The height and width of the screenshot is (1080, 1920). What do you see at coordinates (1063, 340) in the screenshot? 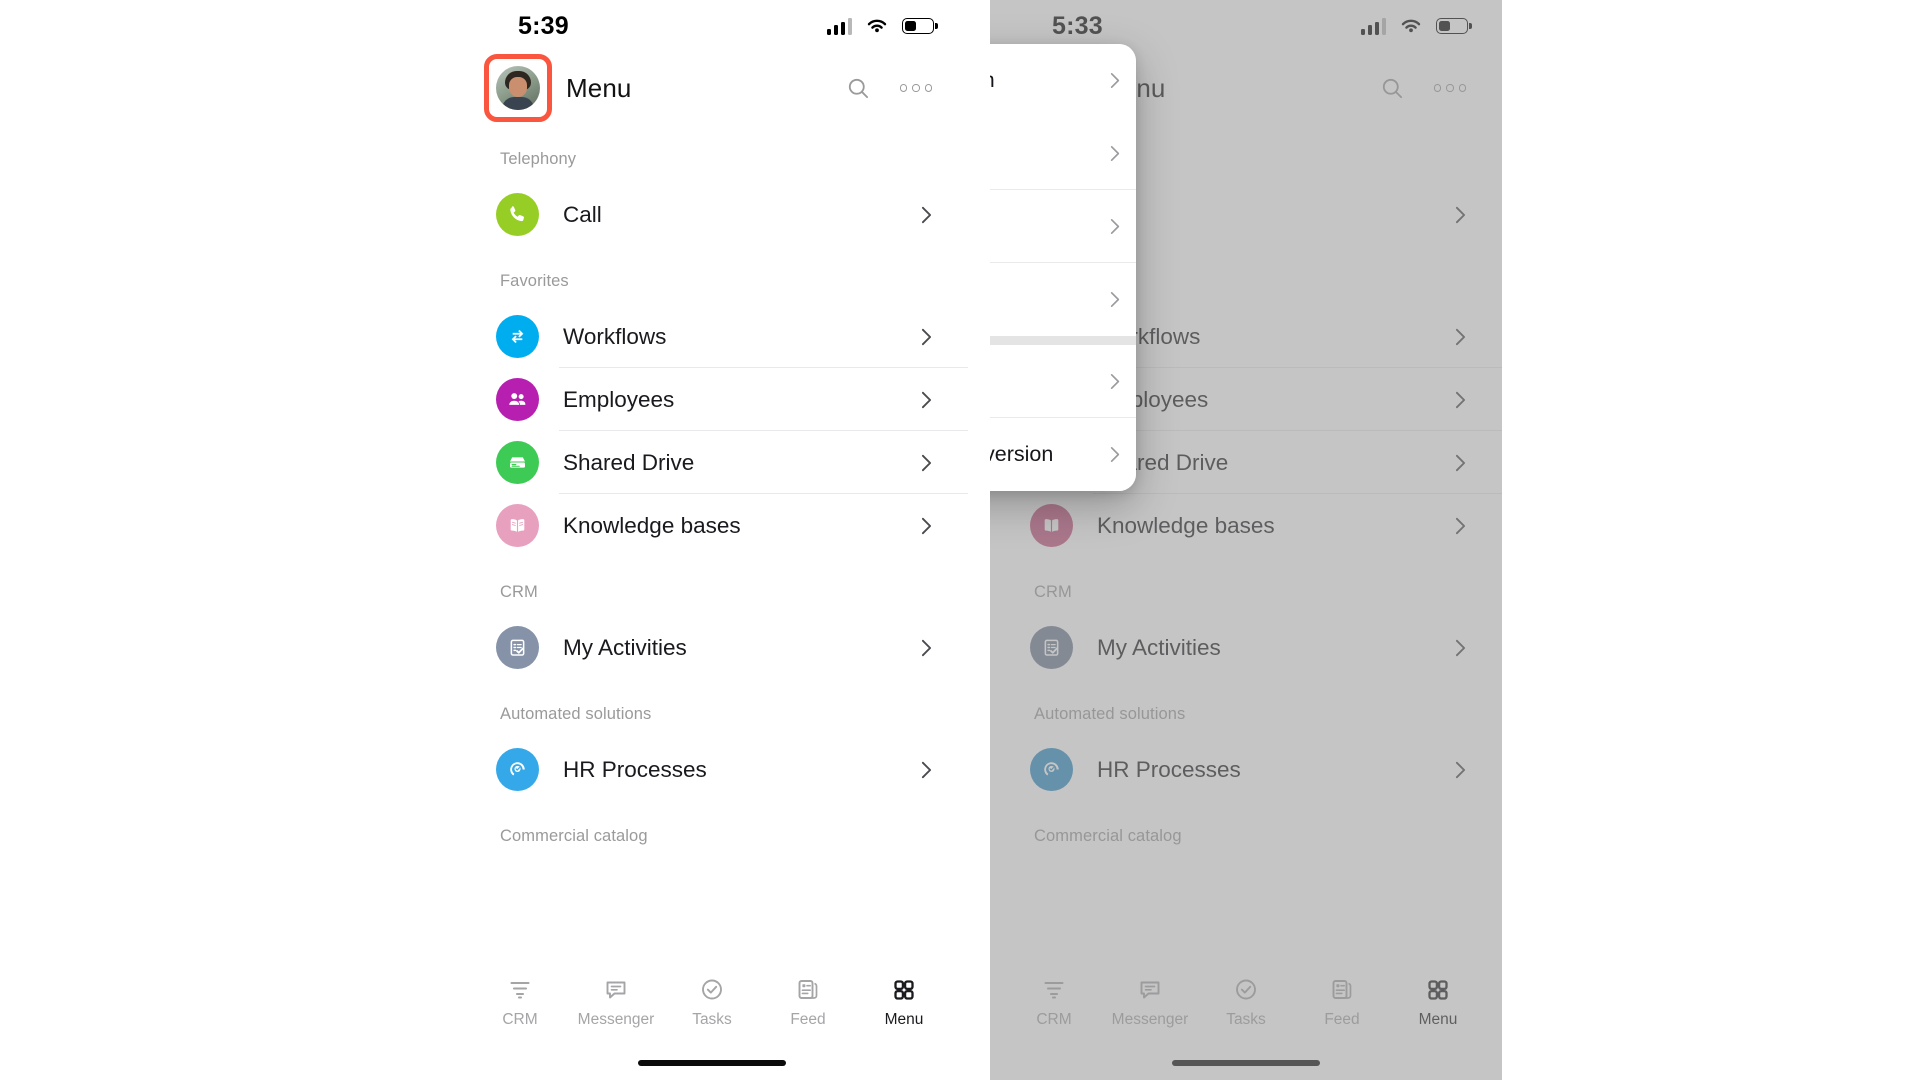
I see `popup-group-separator` at bounding box center [1063, 340].